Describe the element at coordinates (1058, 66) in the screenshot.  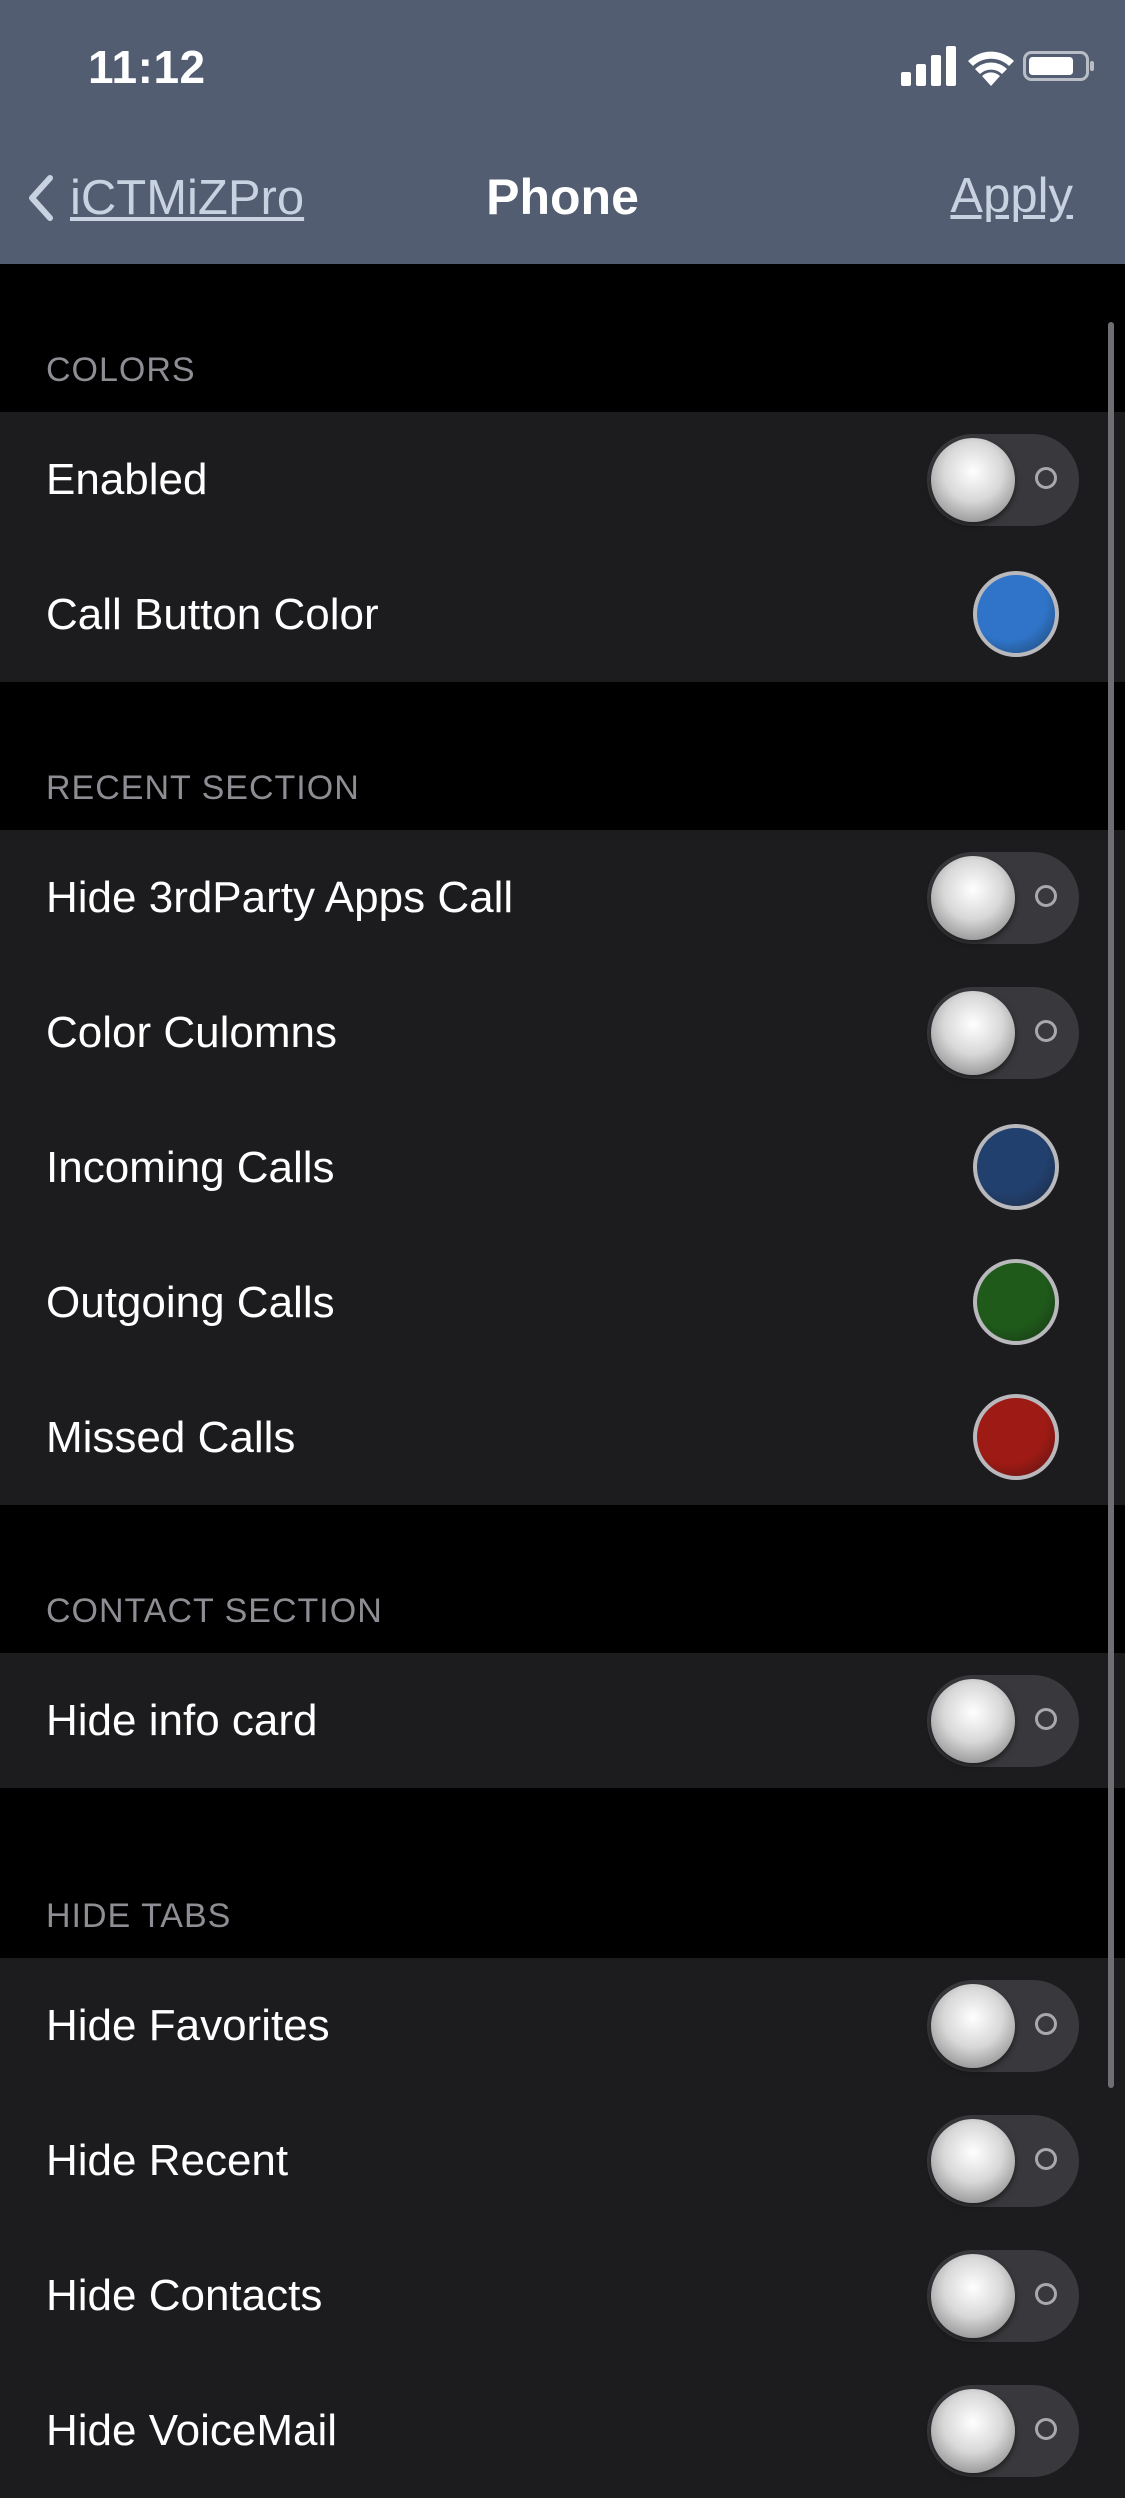
I see `battery-icon` at that location.